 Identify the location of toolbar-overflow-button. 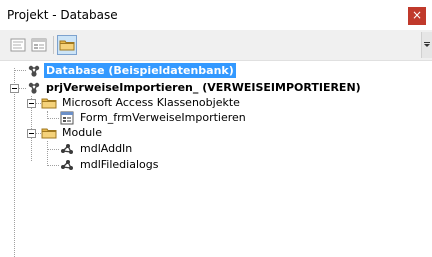
(426, 45).